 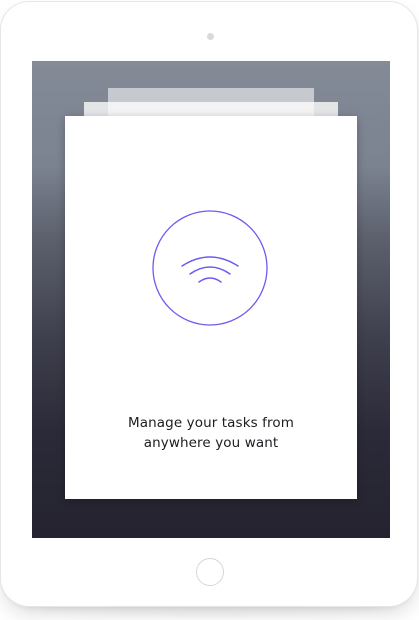 What do you see at coordinates (211, 423) in the screenshot?
I see `card-caption-line-1: Manage your tasks from` at bounding box center [211, 423].